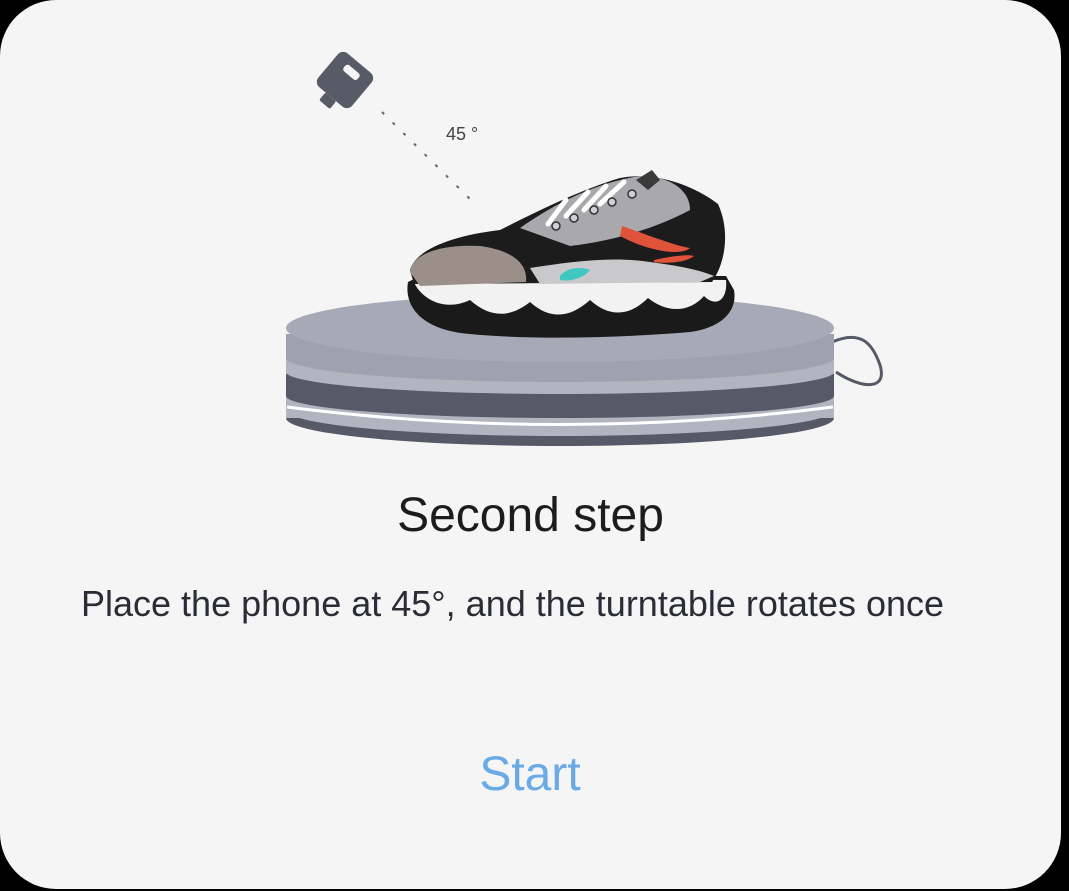 The width and height of the screenshot is (1069, 891). I want to click on angle-label: 45 °, so click(462, 134).